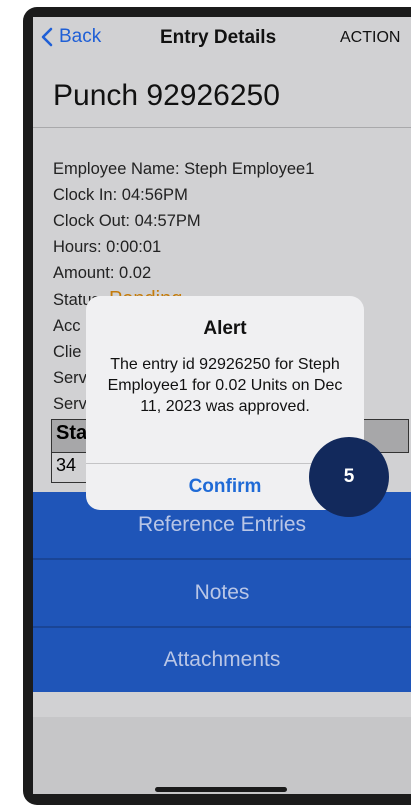  Describe the element at coordinates (120, 195) in the screenshot. I see `clock-in-field: Clock In: 04:56PM` at that location.